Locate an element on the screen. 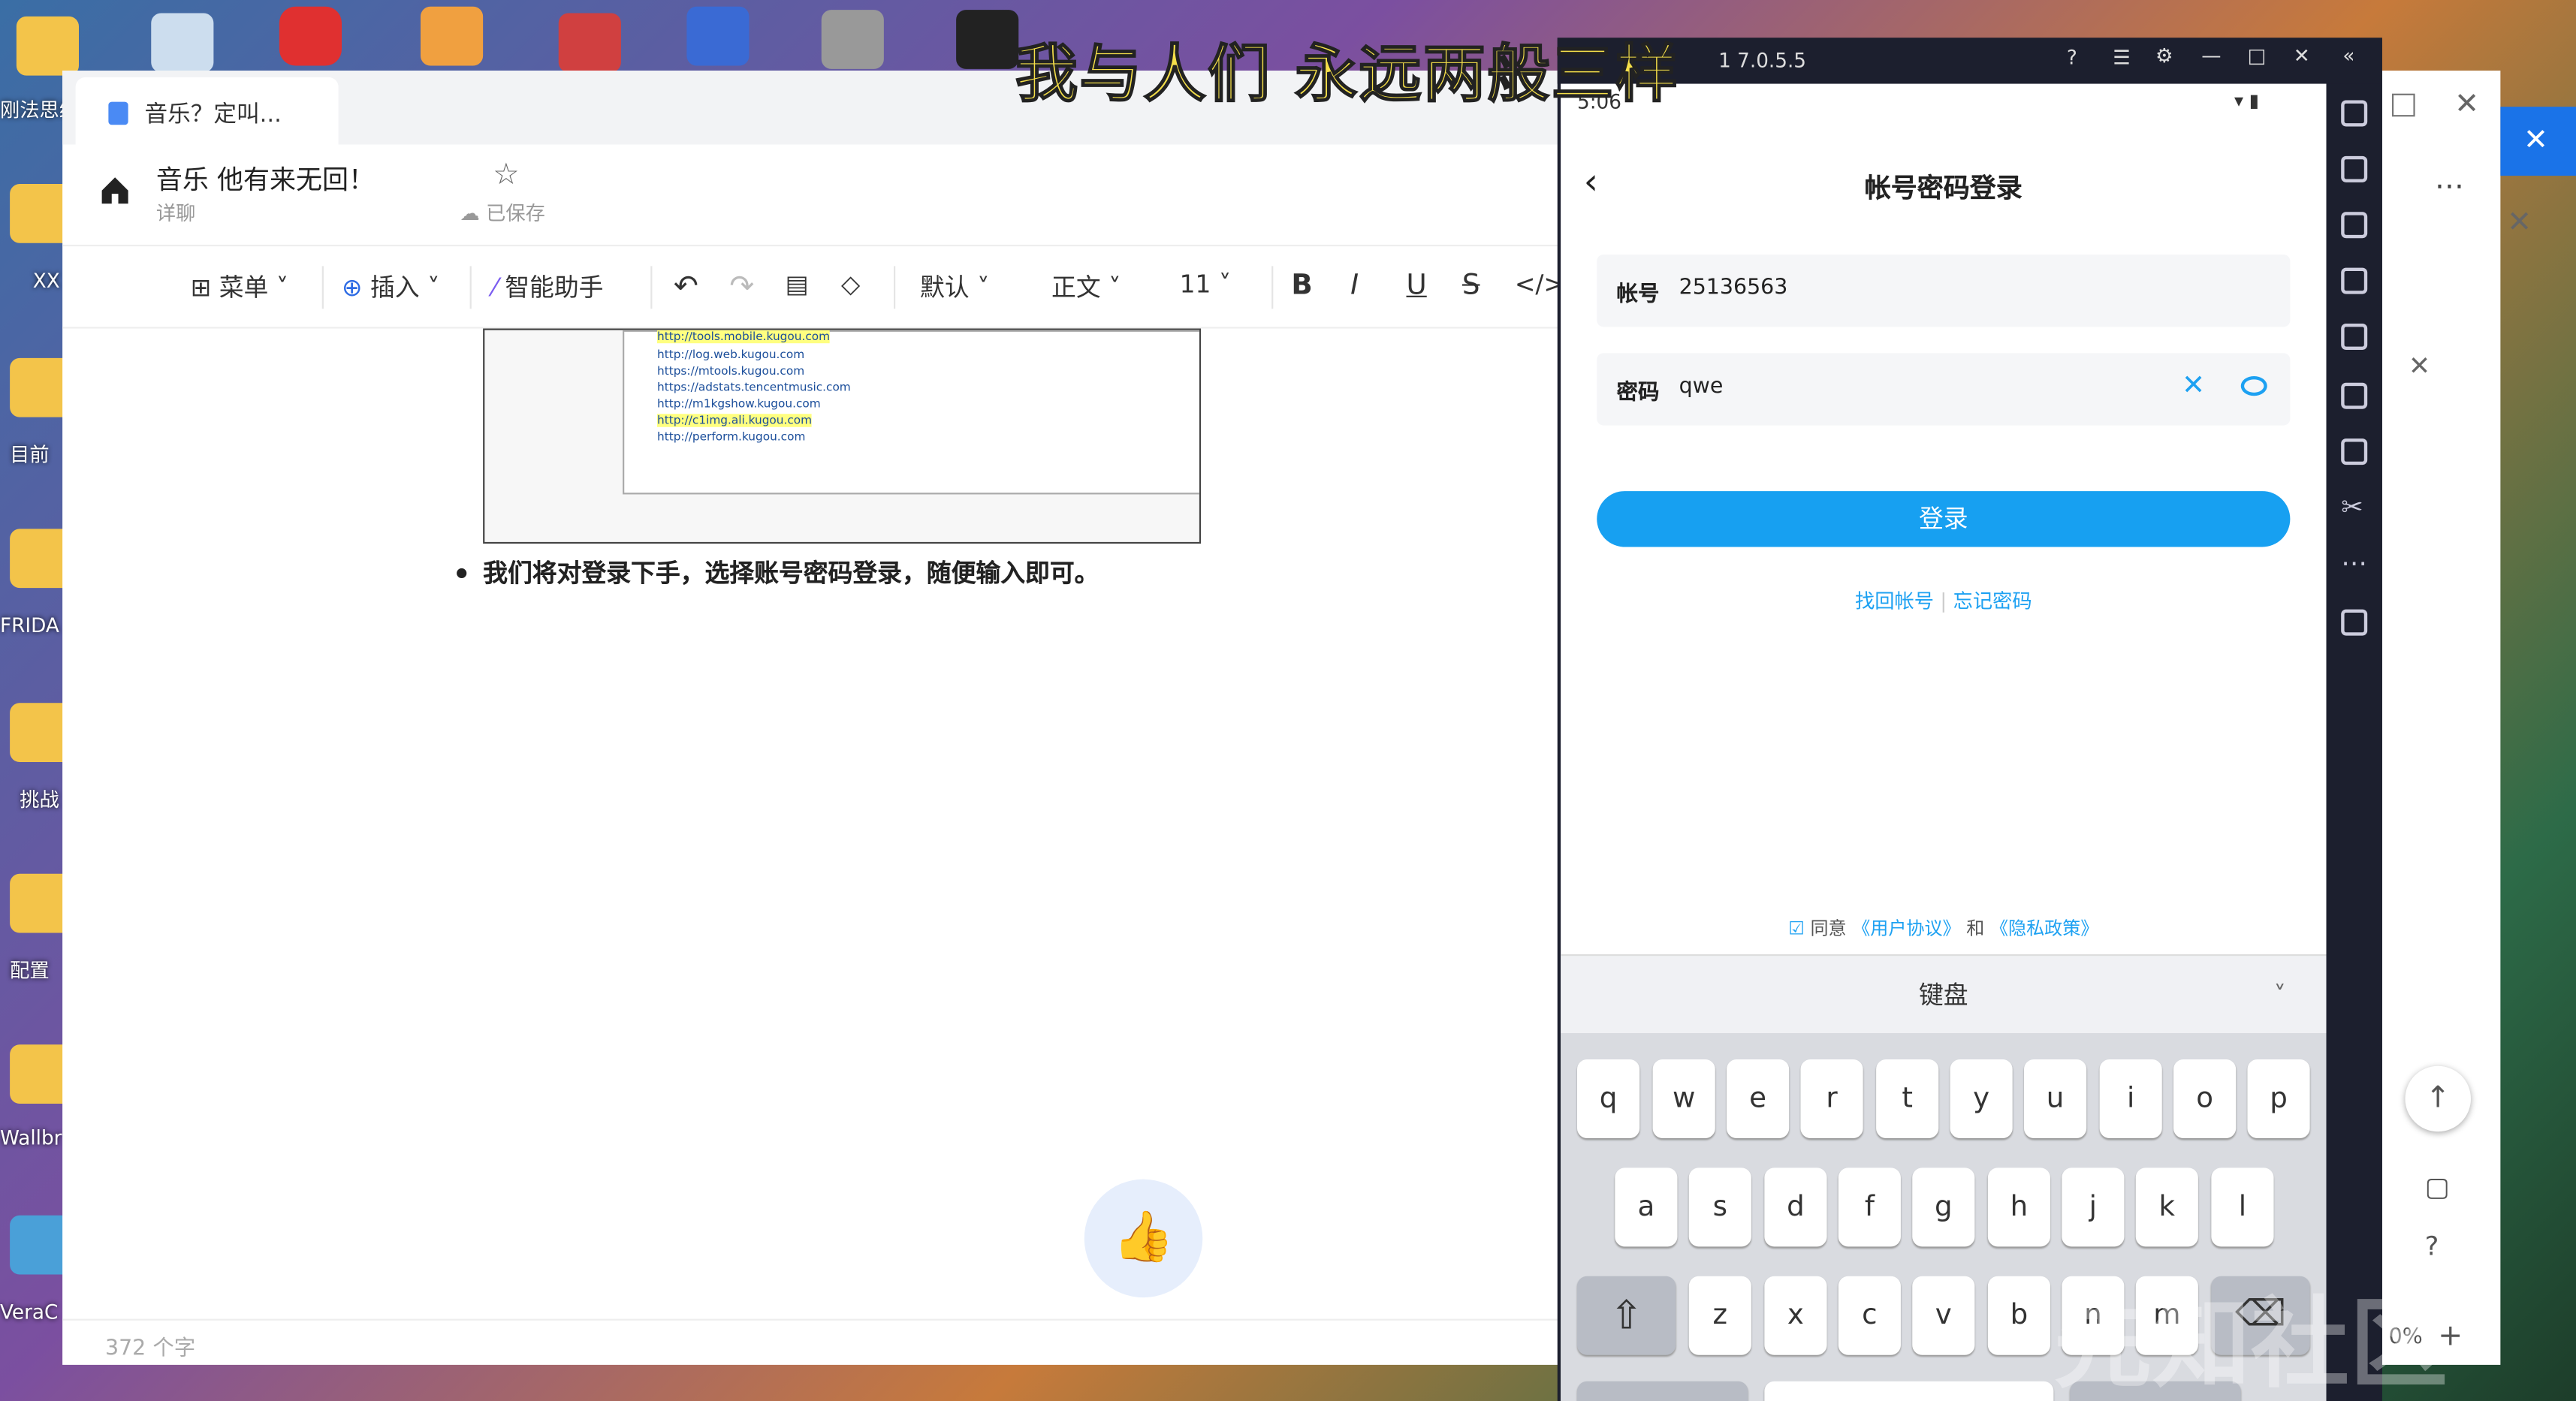 The width and height of the screenshot is (2576, 1401). key: z is located at coordinates (1719, 1316).